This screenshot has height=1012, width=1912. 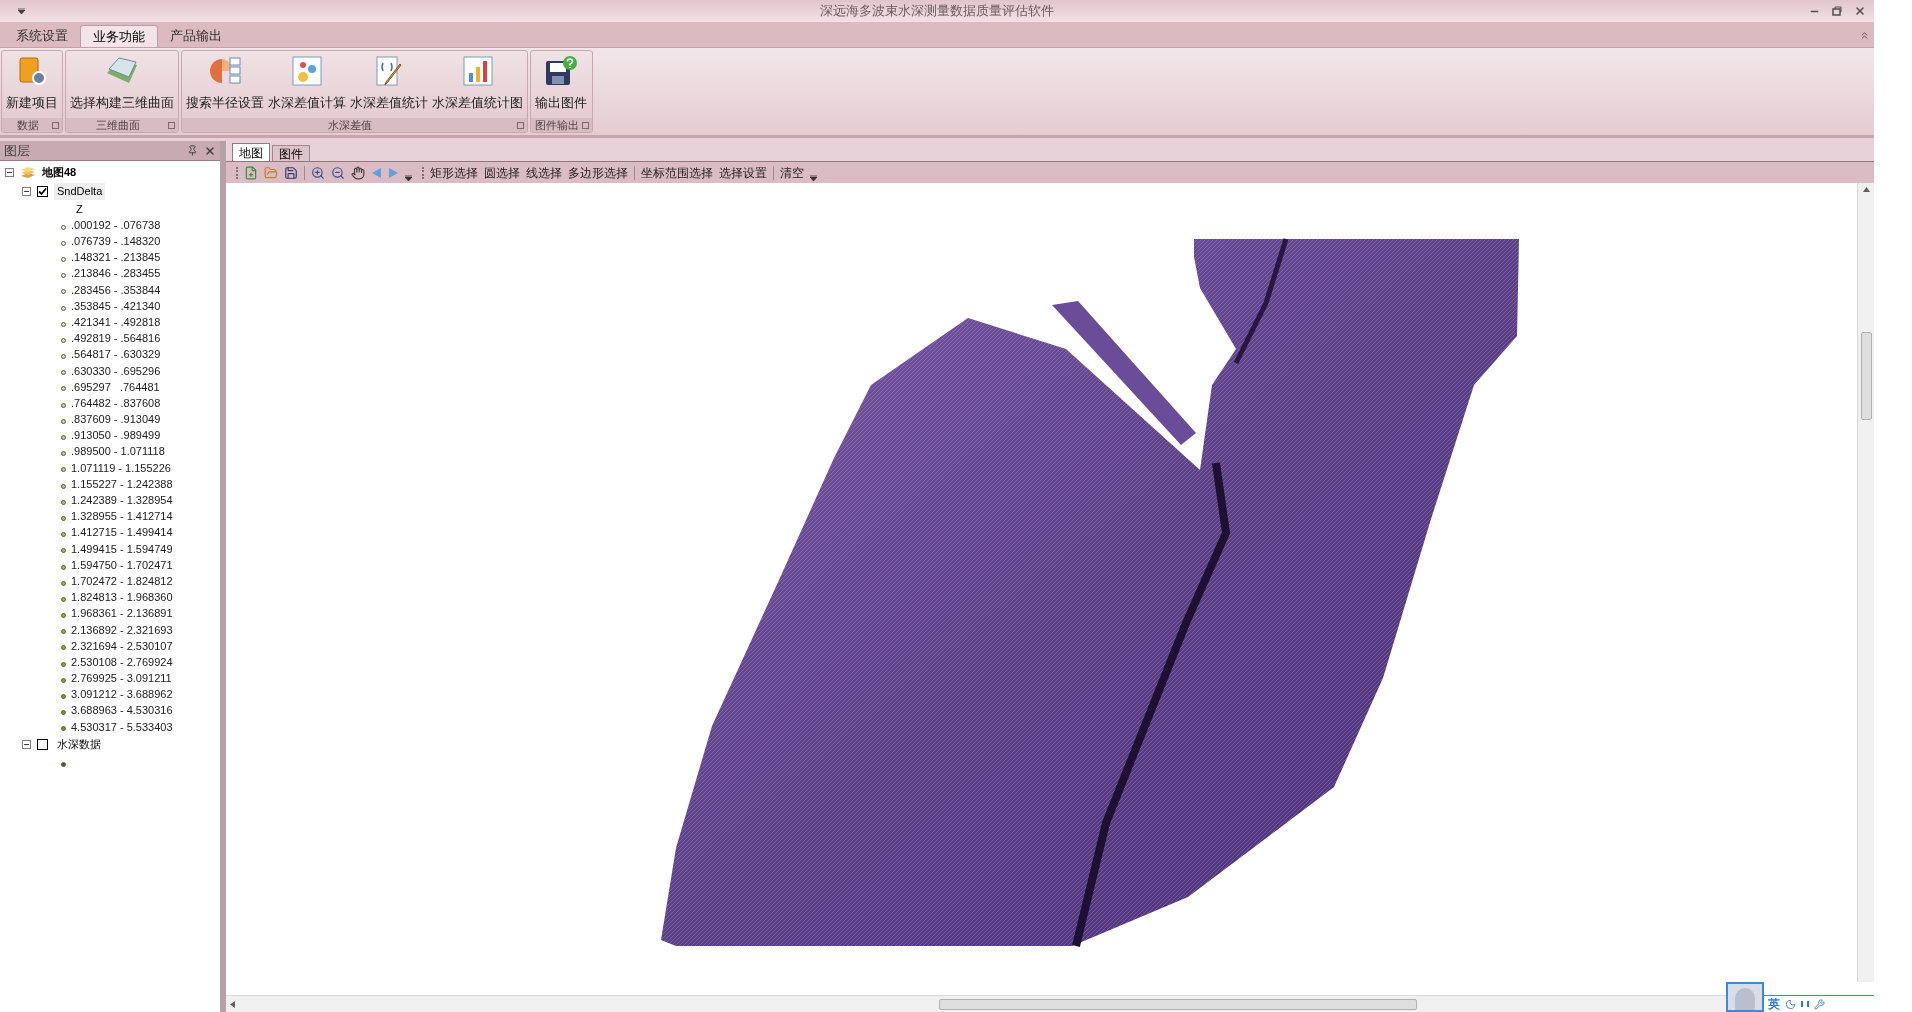 What do you see at coordinates (1865, 582) in the screenshot?
I see `vertical-scrollbar` at bounding box center [1865, 582].